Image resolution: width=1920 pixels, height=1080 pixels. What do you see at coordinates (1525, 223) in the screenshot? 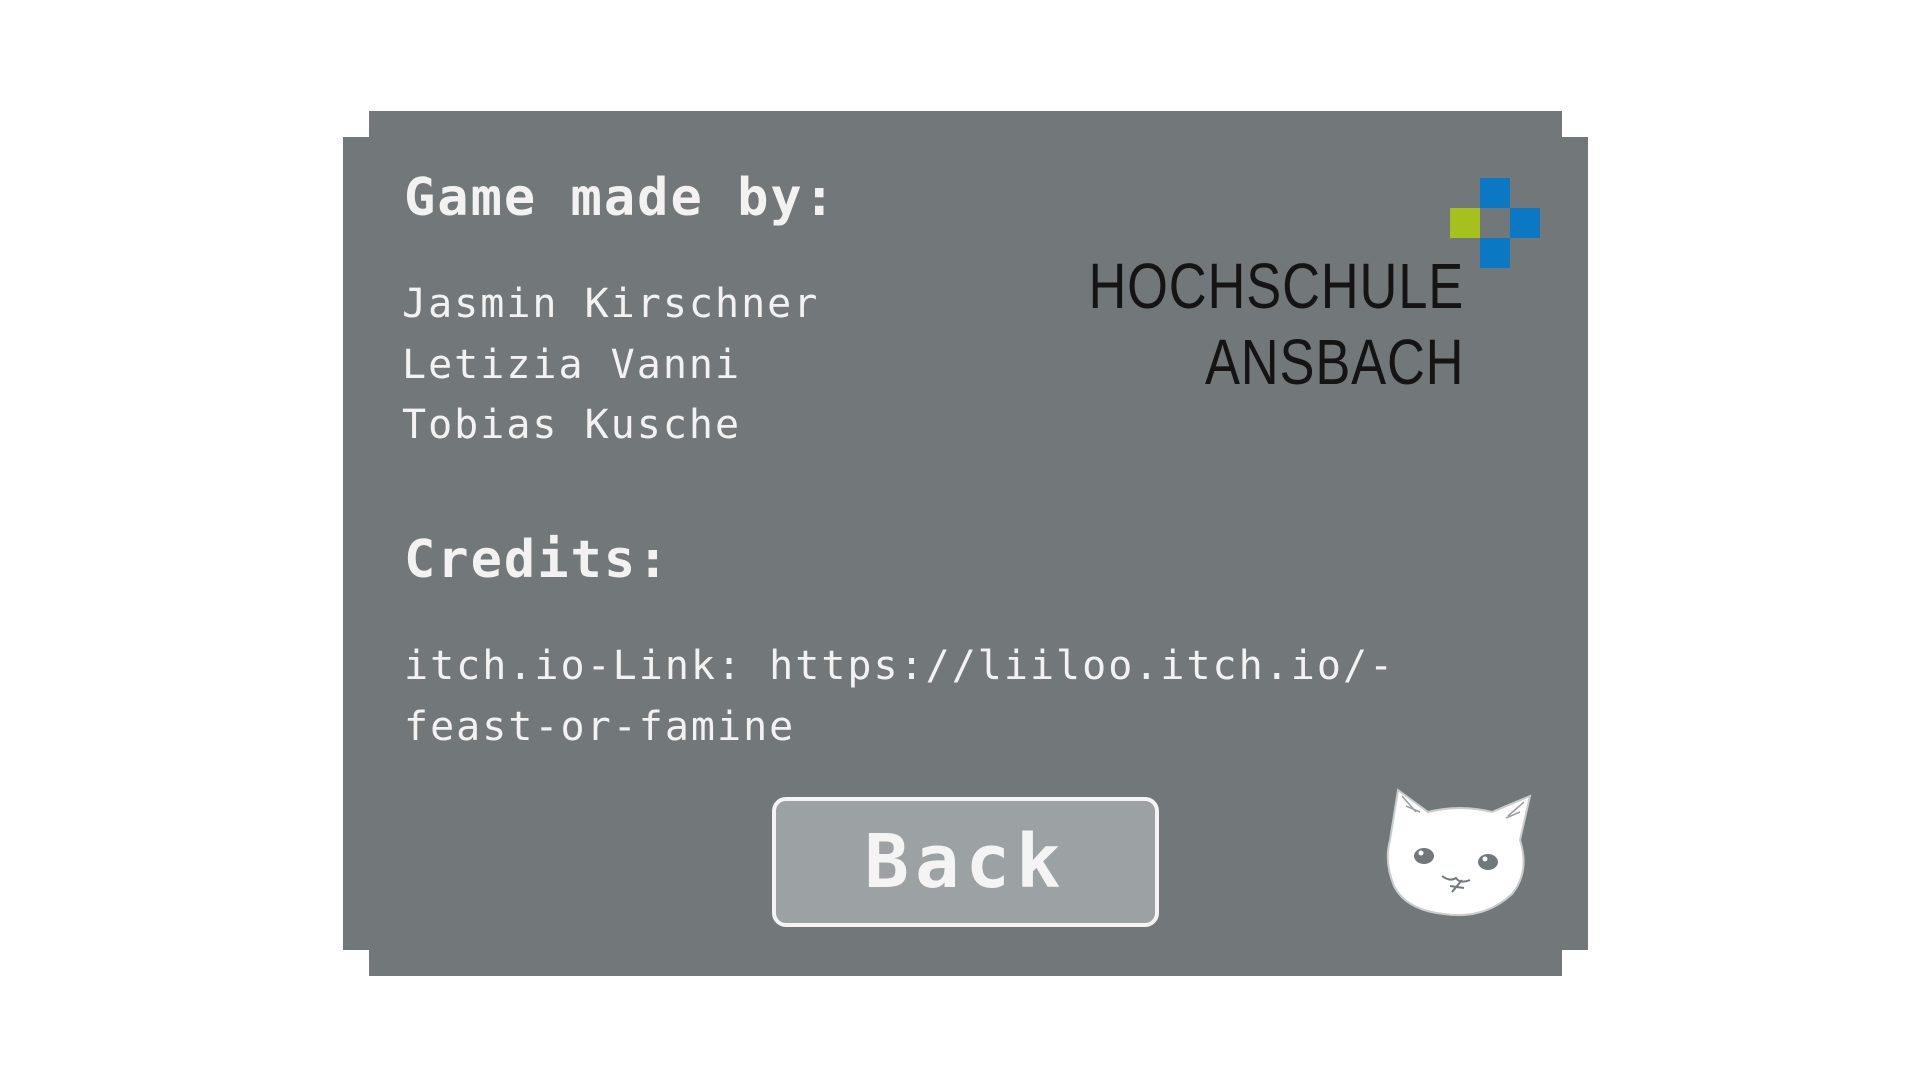
I see `logo-square-blue-right` at bounding box center [1525, 223].